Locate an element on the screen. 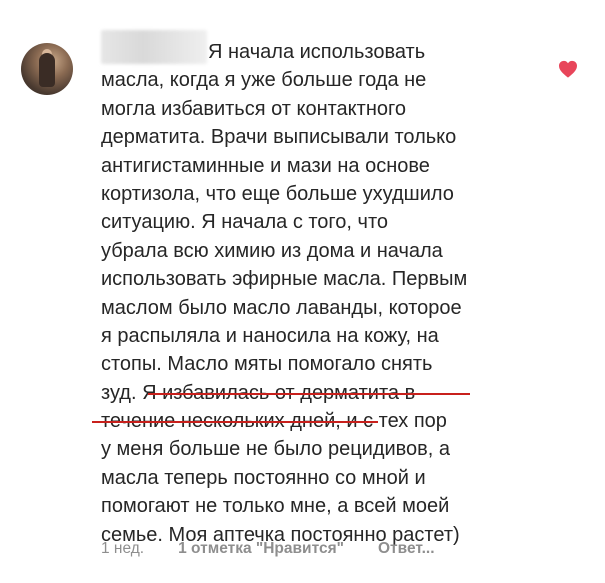 The image size is (605, 583). comment-line: помогают не только мне, а всей моей is located at coordinates (275, 506).